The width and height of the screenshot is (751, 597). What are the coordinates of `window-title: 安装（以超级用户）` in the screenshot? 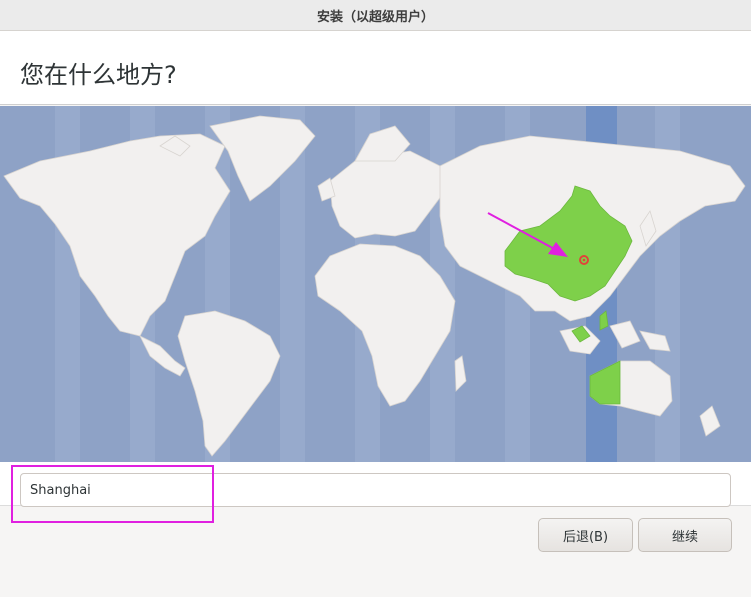 It's located at (375, 17).